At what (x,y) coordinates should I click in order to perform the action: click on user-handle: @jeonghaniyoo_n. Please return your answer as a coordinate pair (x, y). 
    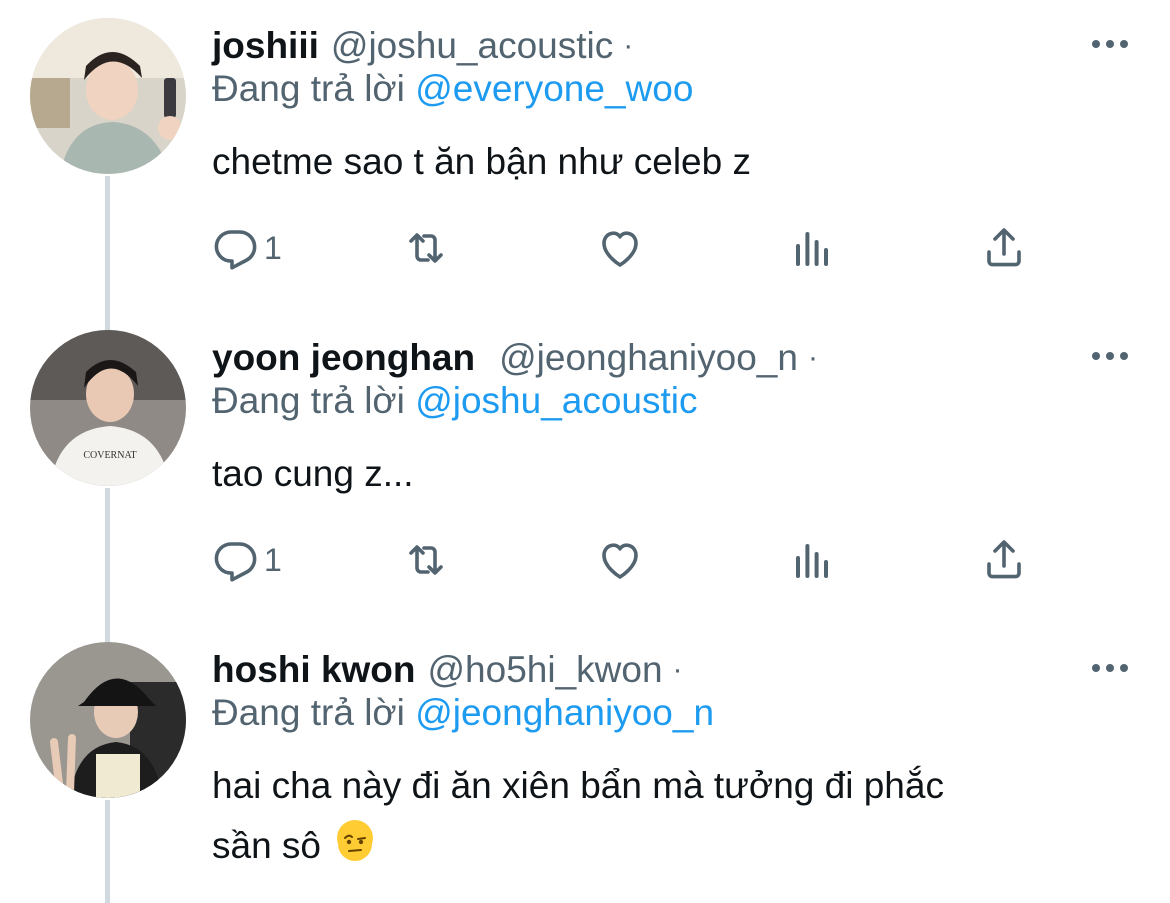
    Looking at the image, I should click on (648, 358).